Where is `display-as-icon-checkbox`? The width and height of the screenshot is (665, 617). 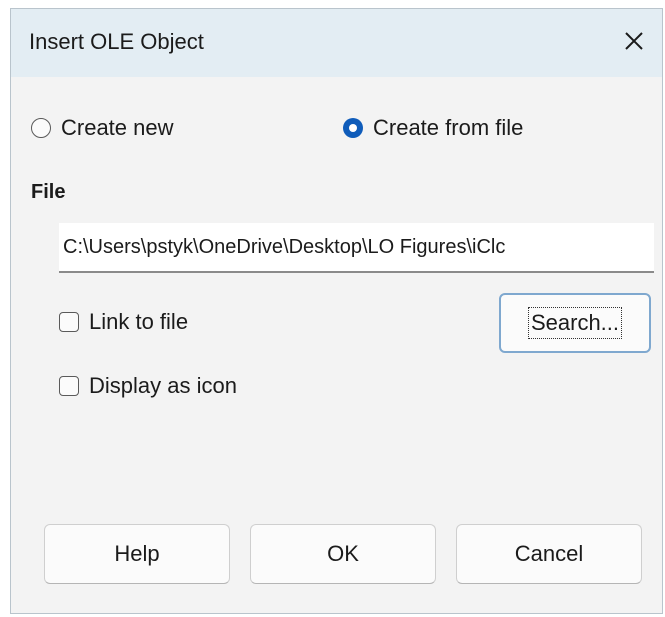
display-as-icon-checkbox is located at coordinates (69, 386).